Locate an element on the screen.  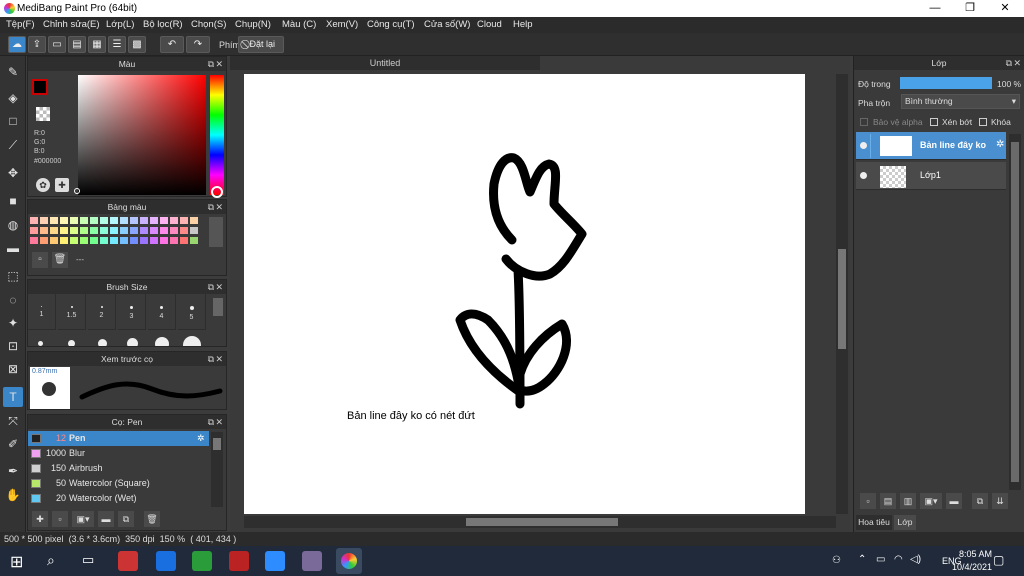
menu-capture: Chụp(N) is located at coordinates (253, 24).